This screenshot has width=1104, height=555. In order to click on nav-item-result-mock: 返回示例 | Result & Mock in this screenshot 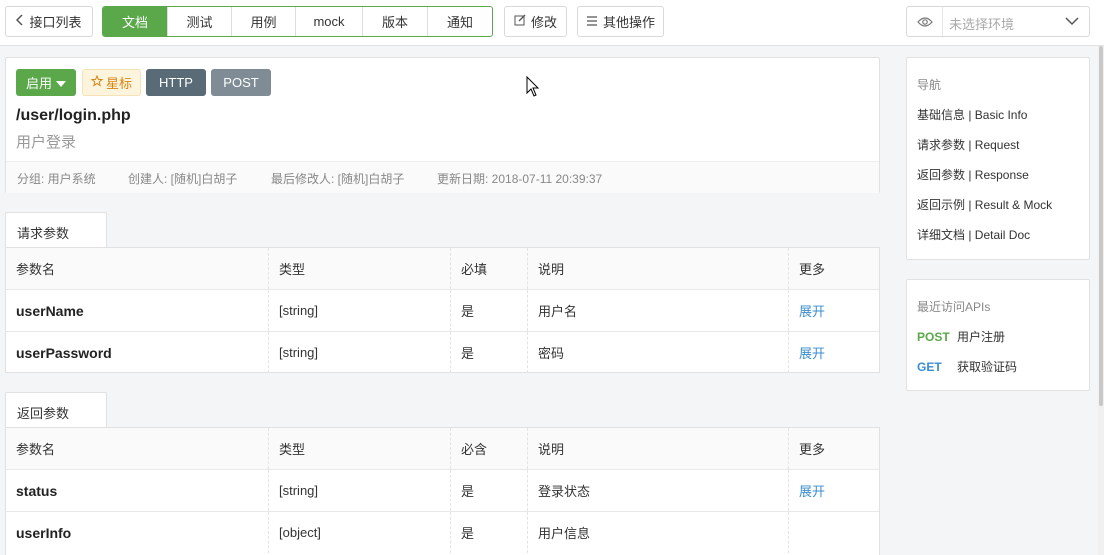, I will do `click(984, 204)`.